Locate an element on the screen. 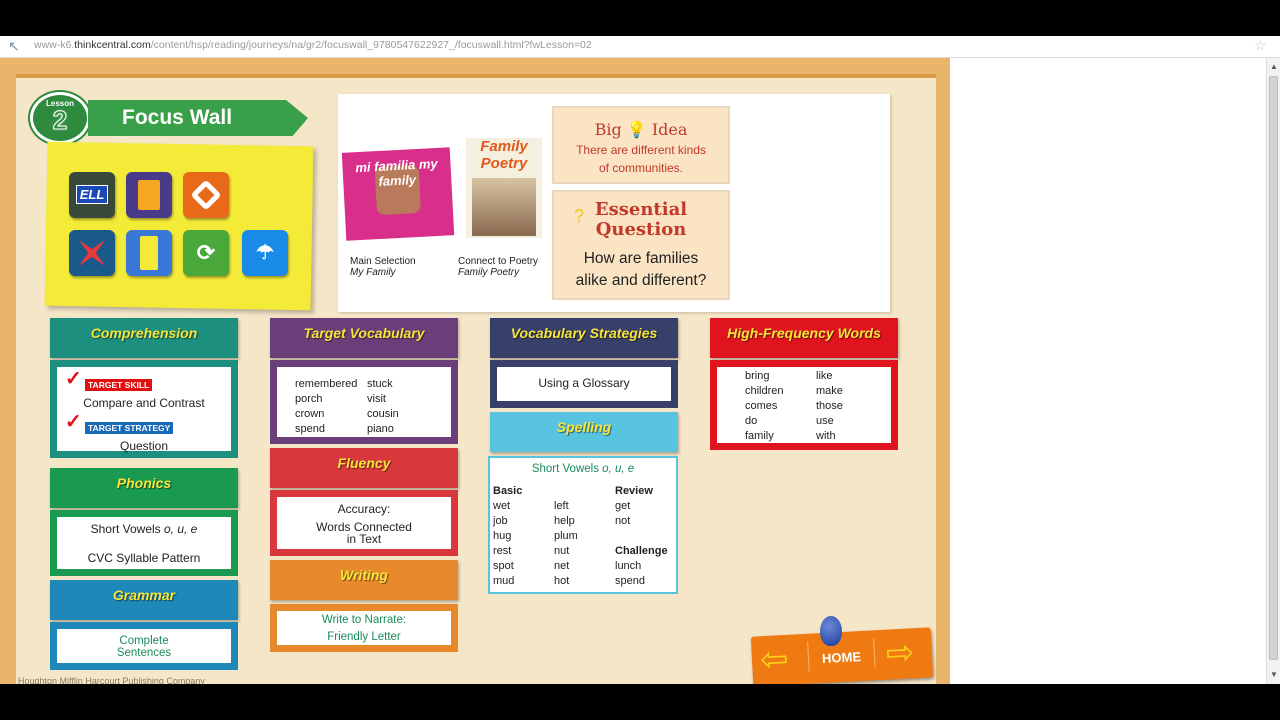 This screenshot has height=720, width=1280. vocab-column-1: remembered porch crown spend is located at coordinates (326, 407).